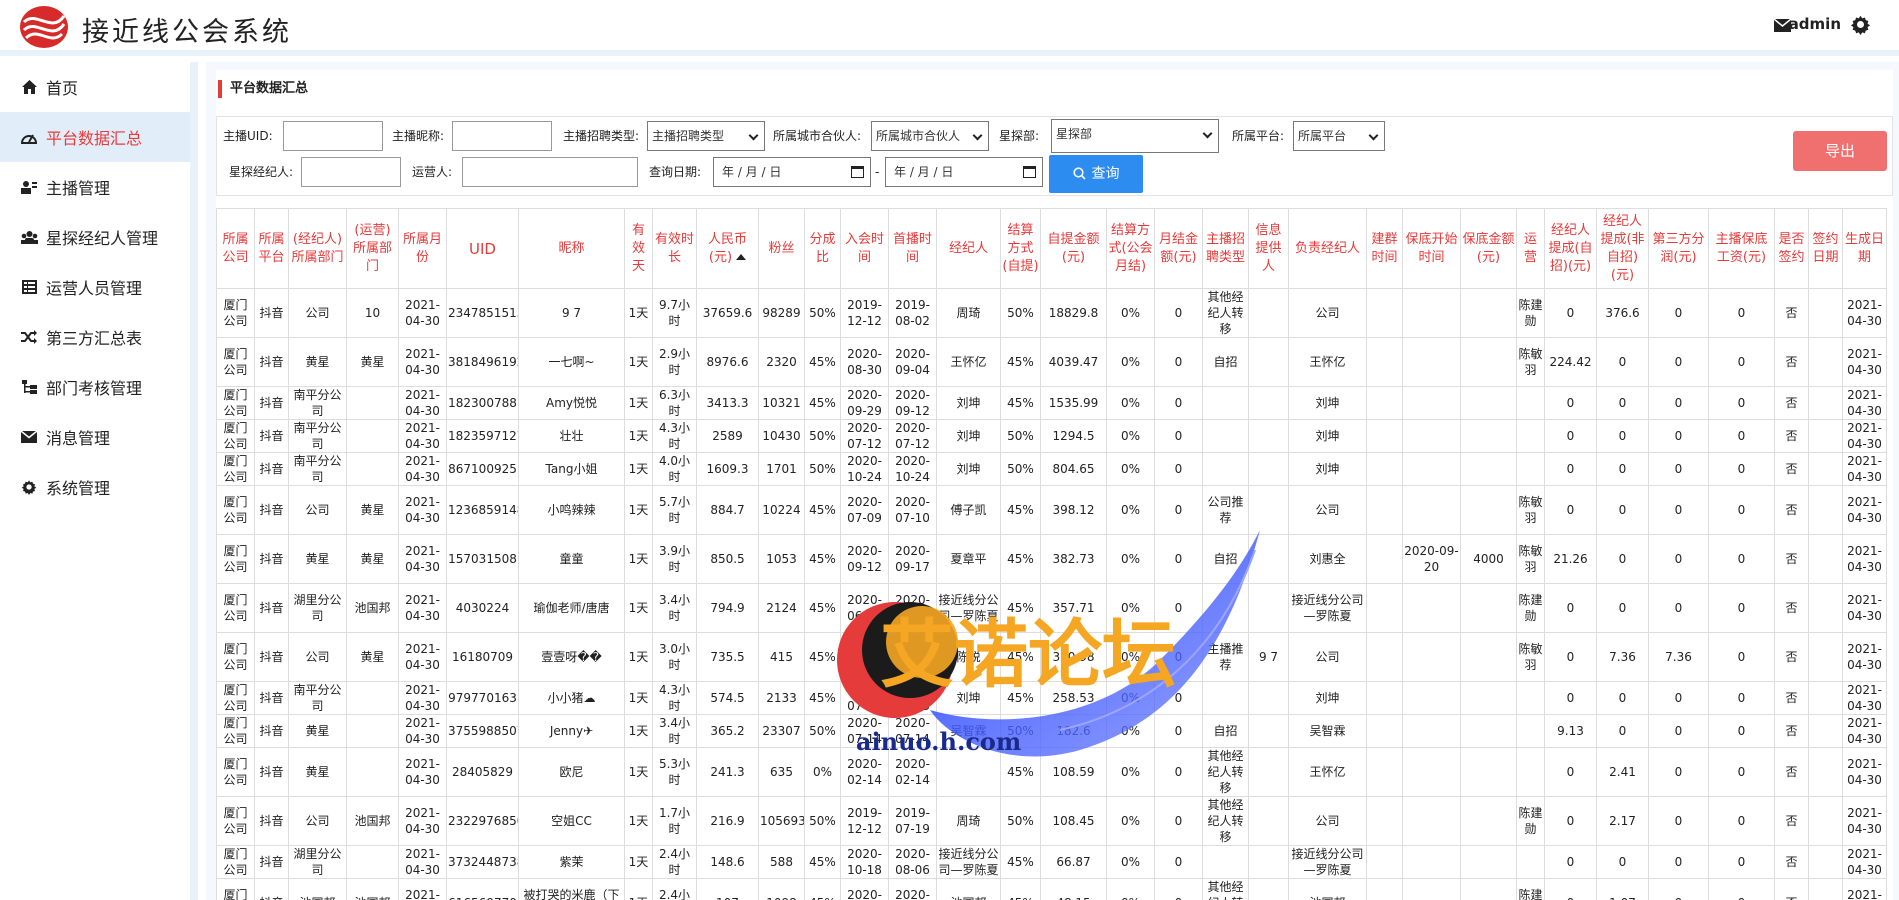 The image size is (1899, 900). I want to click on sidebar-item-dept-assessment: 部门考核管理, so click(95, 387).